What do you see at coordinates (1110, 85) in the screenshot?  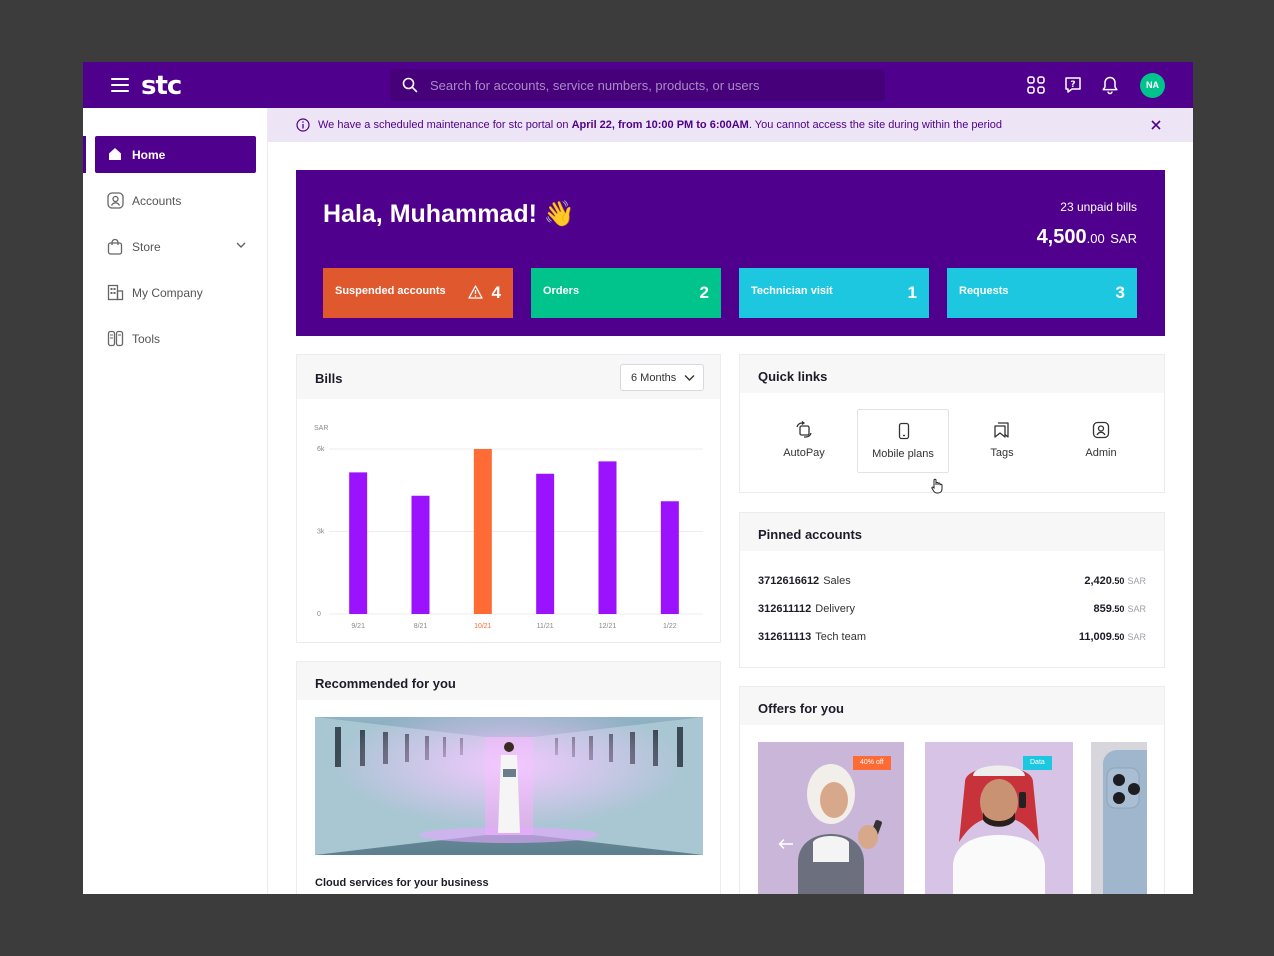 I see `notification-bell-icon` at bounding box center [1110, 85].